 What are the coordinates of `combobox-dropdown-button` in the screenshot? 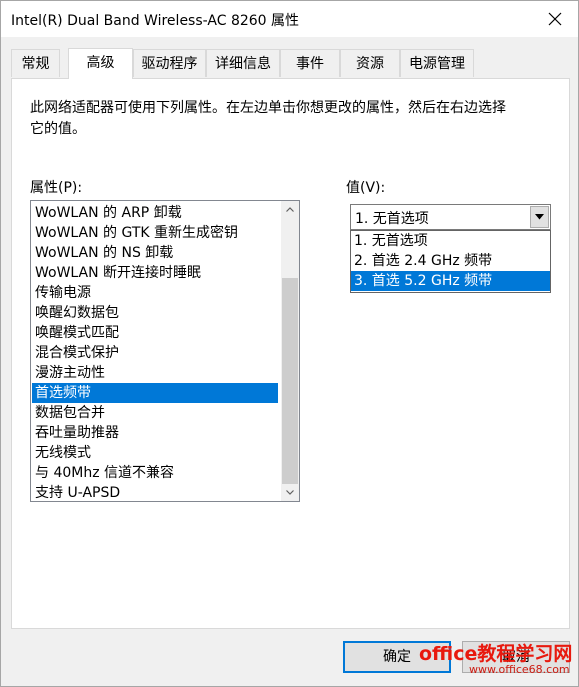 It's located at (539, 217).